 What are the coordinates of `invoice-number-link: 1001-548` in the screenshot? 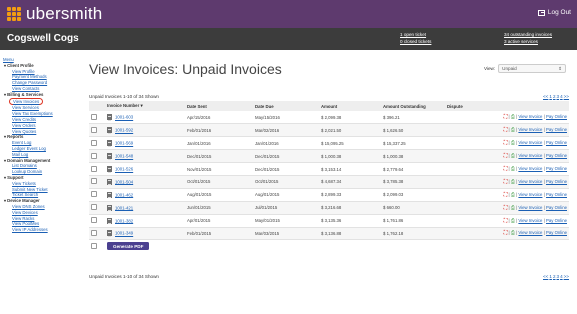 It's located at (124, 156).